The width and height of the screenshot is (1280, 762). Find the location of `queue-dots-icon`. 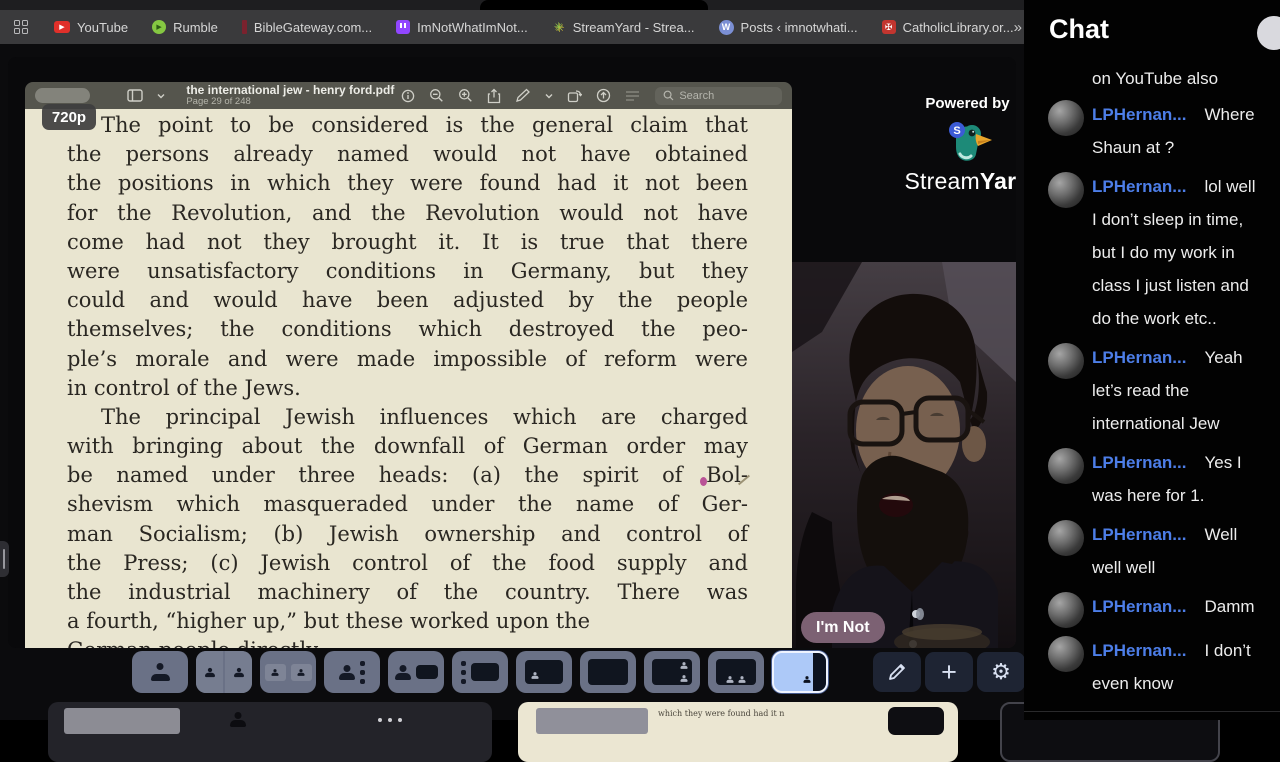

queue-dots-icon is located at coordinates (463, 672).